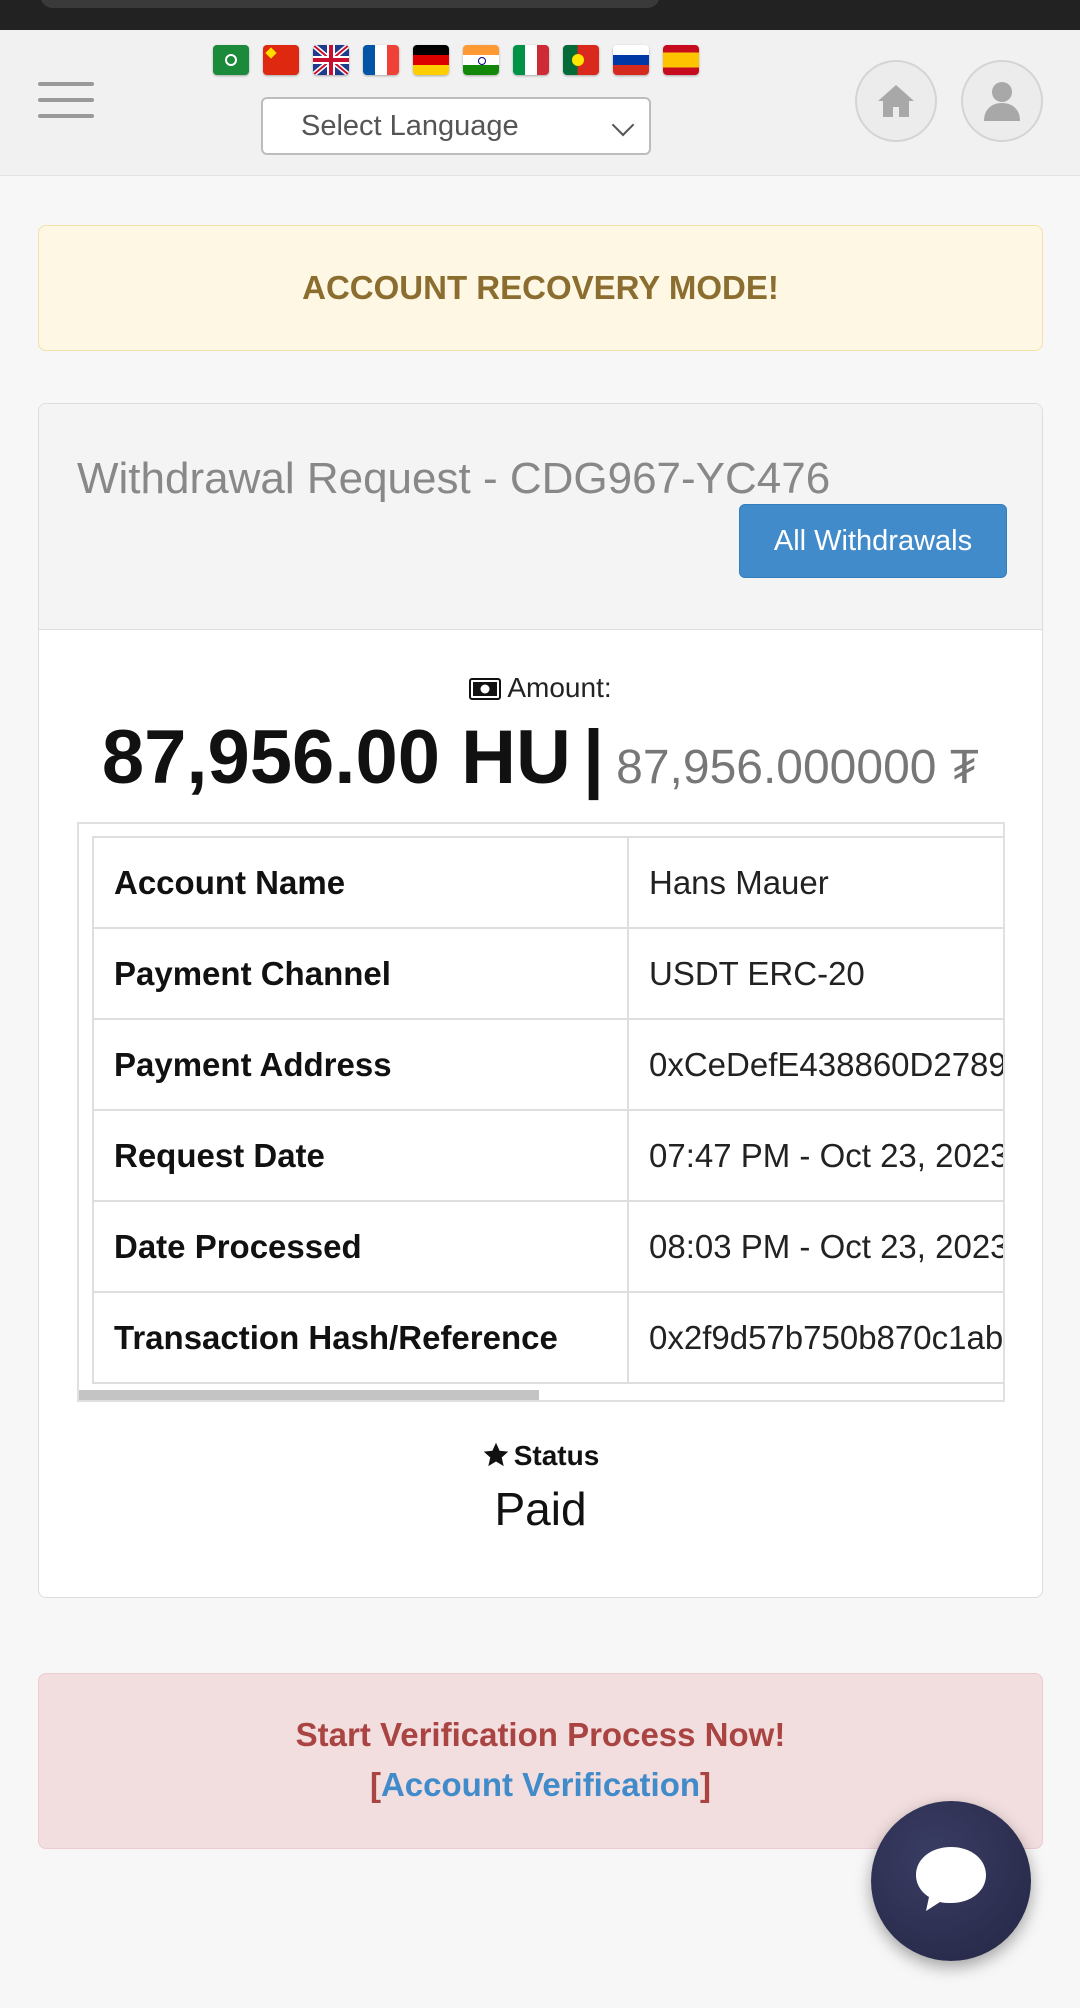  What do you see at coordinates (531, 60) in the screenshot?
I see `italian-flag-icon` at bounding box center [531, 60].